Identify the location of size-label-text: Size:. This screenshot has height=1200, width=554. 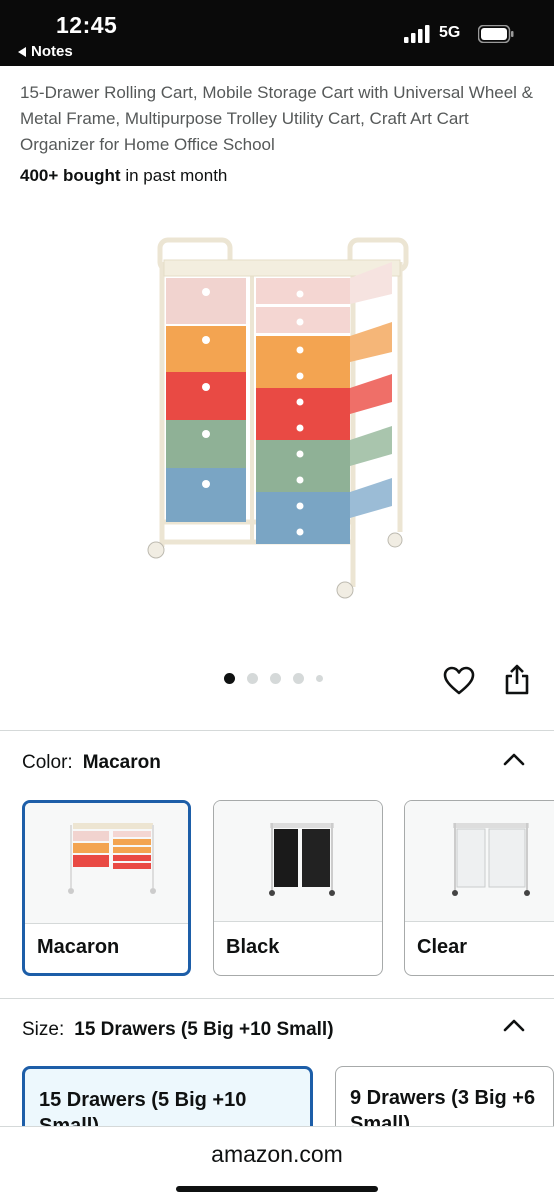
(43, 1029).